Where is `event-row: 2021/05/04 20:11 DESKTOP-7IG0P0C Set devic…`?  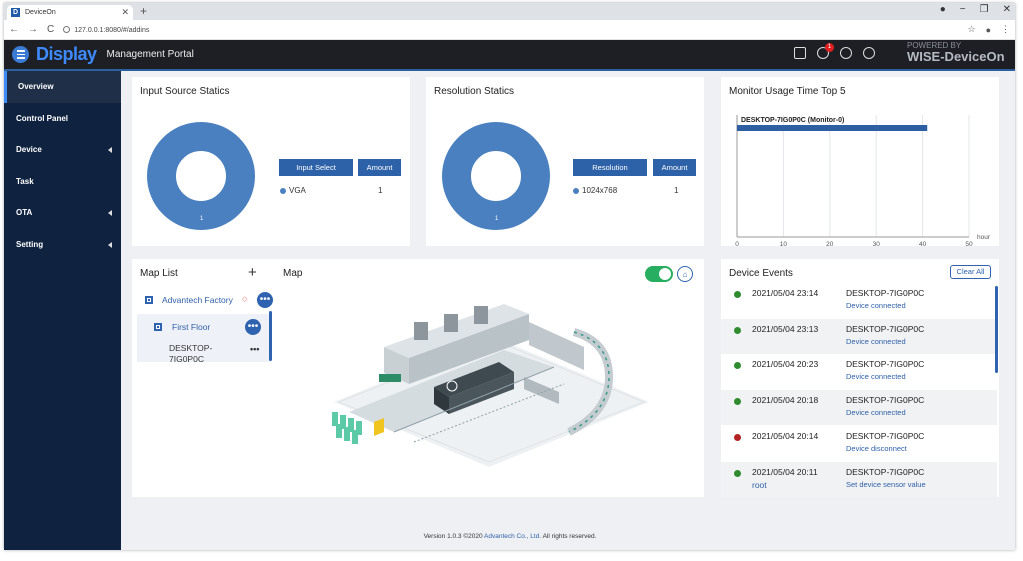 event-row: 2021/05/04 20:11 DESKTOP-7IG0P0C Set devic… is located at coordinates (859, 479).